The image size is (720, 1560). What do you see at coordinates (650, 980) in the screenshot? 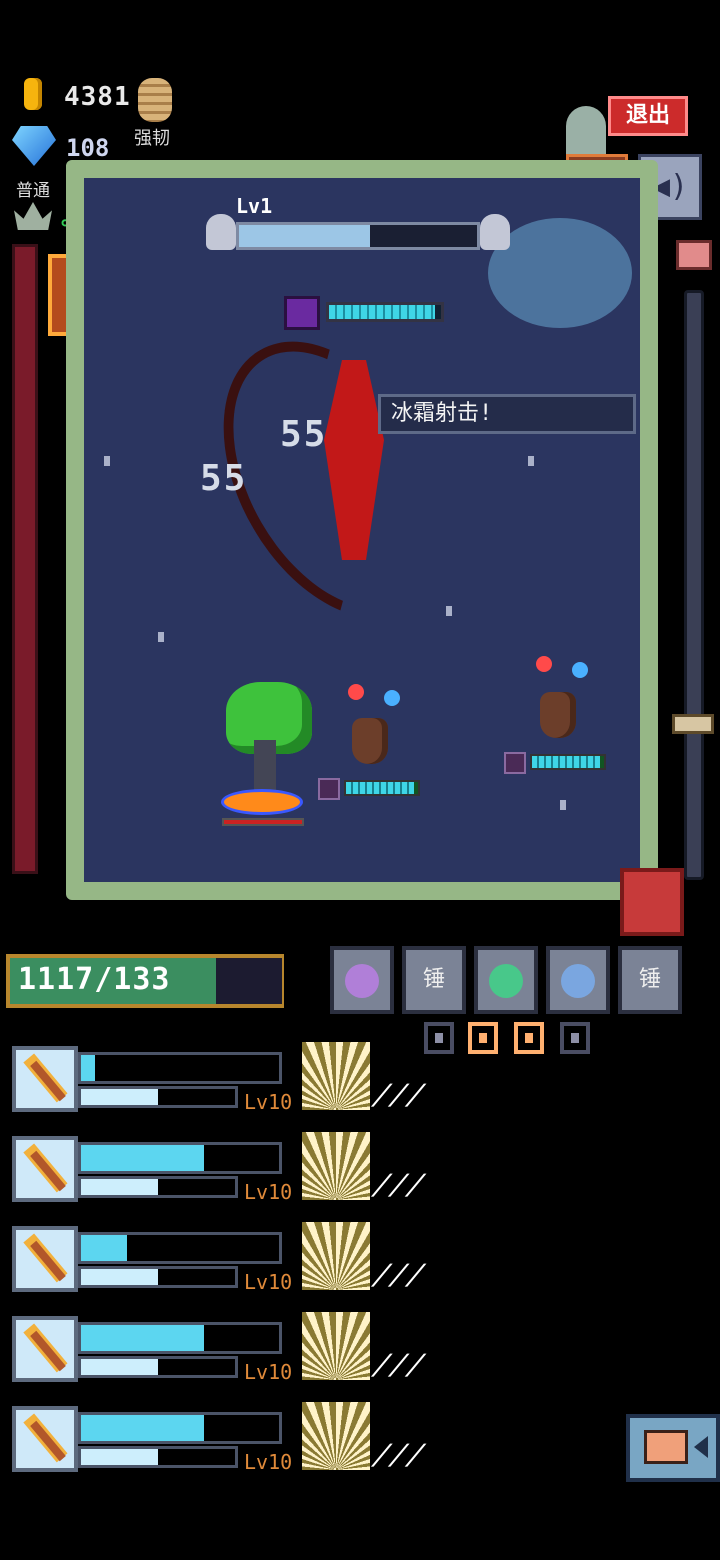
I see `weapon-slot-5: 锤` at bounding box center [650, 980].